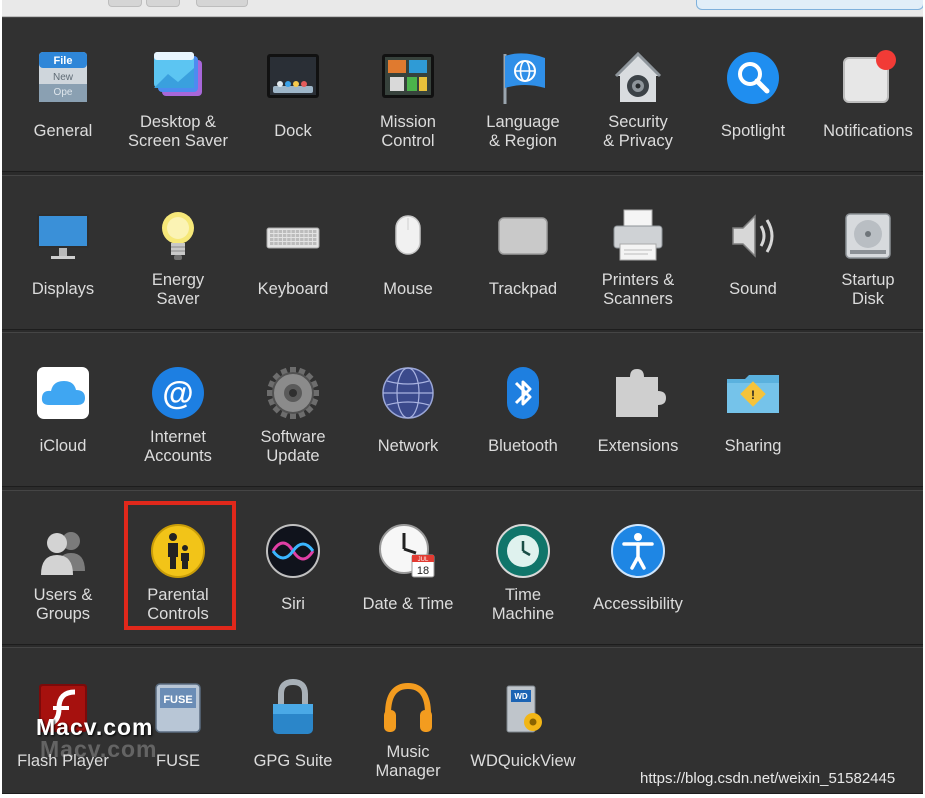 The image size is (925, 798). Describe the element at coordinates (523, 605) in the screenshot. I see `pane-label: Time Machine` at that location.